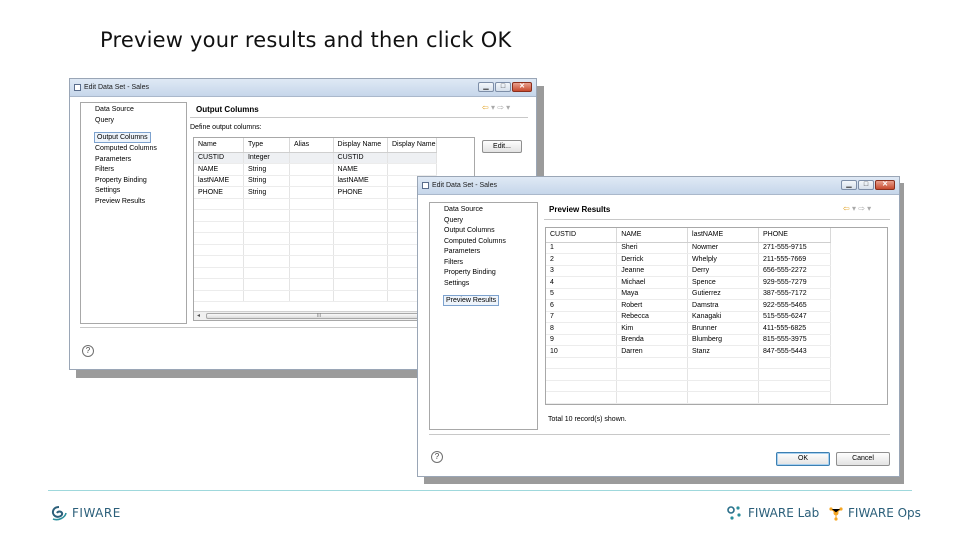 Image resolution: width=960 pixels, height=540 pixels. Describe the element at coordinates (582, 271) in the screenshot. I see `table-cell: 3` at that location.